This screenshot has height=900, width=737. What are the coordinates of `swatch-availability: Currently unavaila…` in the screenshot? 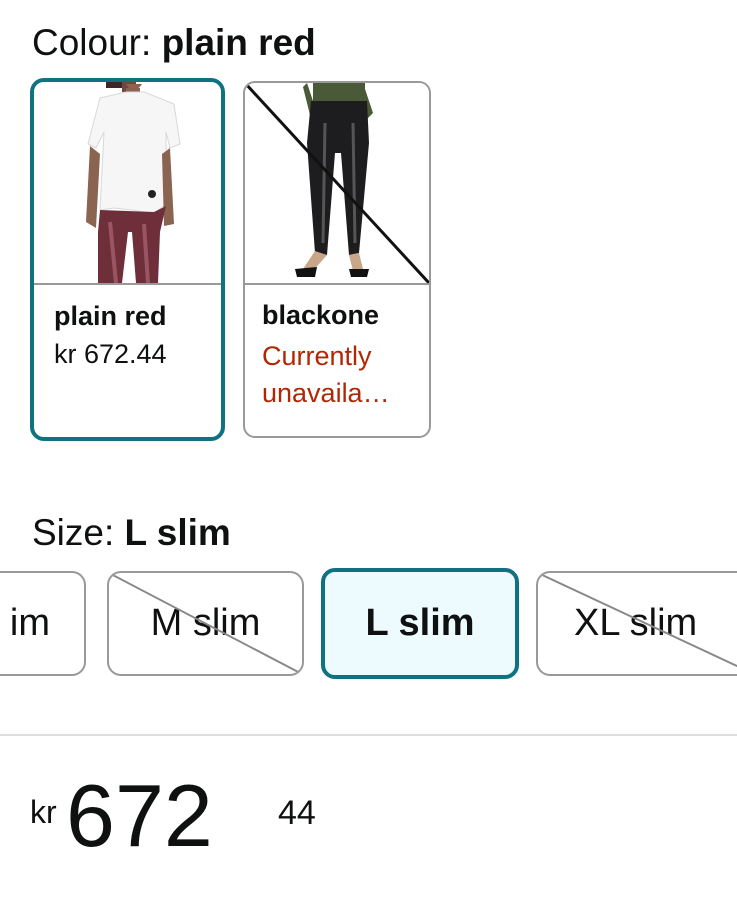 It's located at (326, 374).